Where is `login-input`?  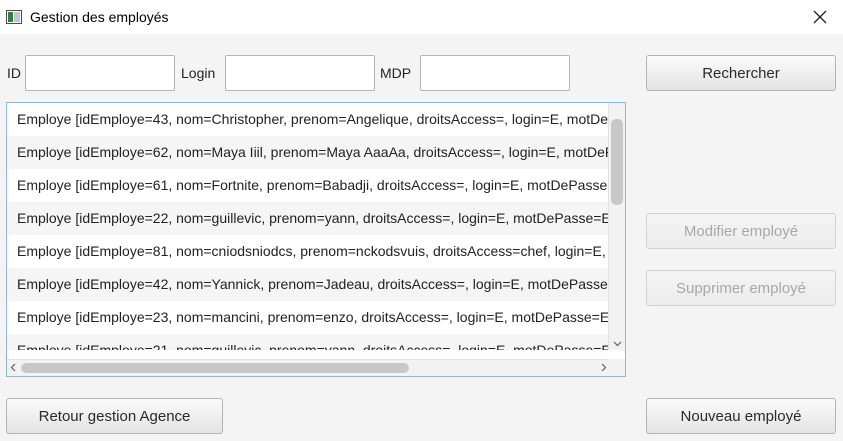
login-input is located at coordinates (300, 73).